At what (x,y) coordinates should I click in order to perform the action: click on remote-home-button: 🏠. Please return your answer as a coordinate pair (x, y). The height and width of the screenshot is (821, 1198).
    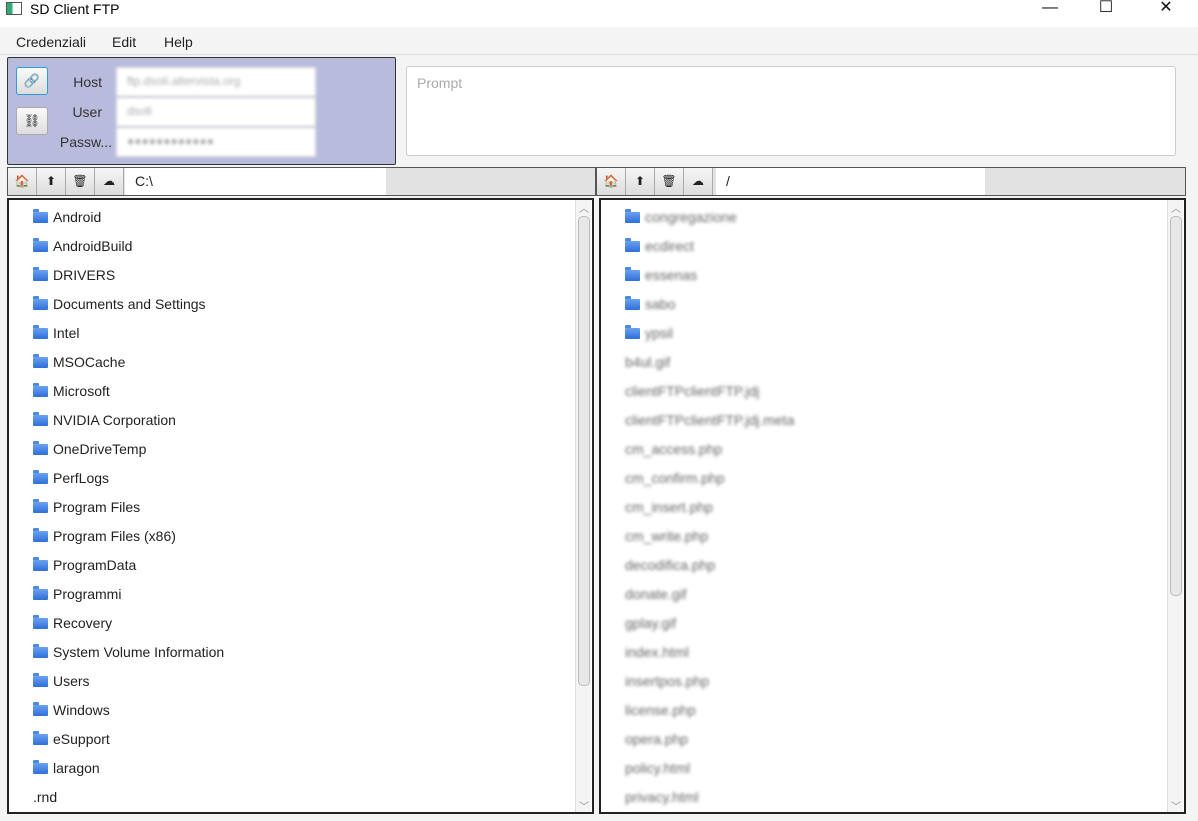
    Looking at the image, I should click on (611, 181).